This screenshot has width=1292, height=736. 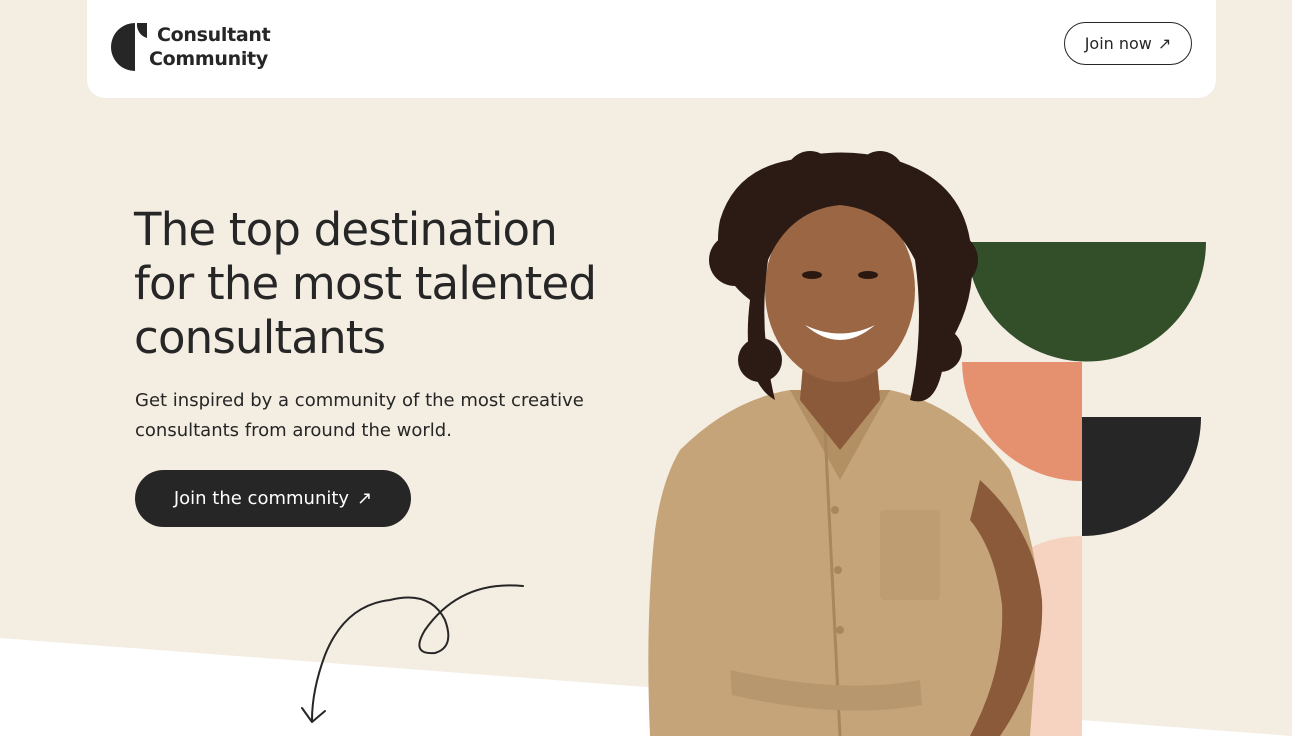 I want to click on join-now-button: Join now ↗, so click(x=1128, y=43).